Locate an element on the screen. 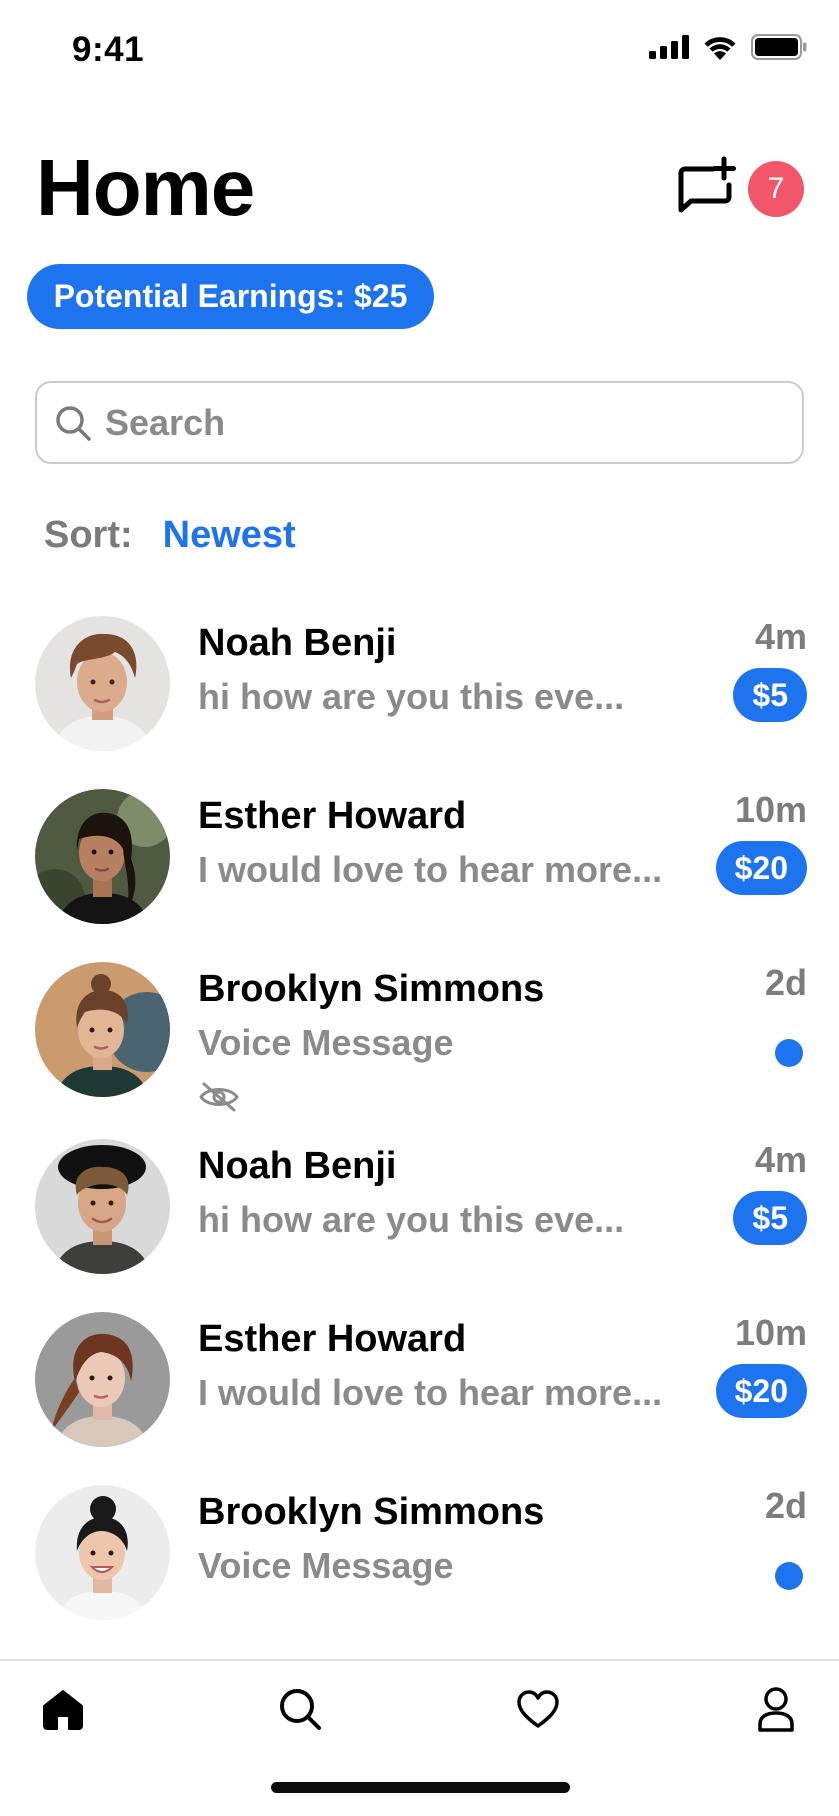 This screenshot has width=839, height=1816. potential-earnings-badge: Potential Earnings: $25 is located at coordinates (230, 296).